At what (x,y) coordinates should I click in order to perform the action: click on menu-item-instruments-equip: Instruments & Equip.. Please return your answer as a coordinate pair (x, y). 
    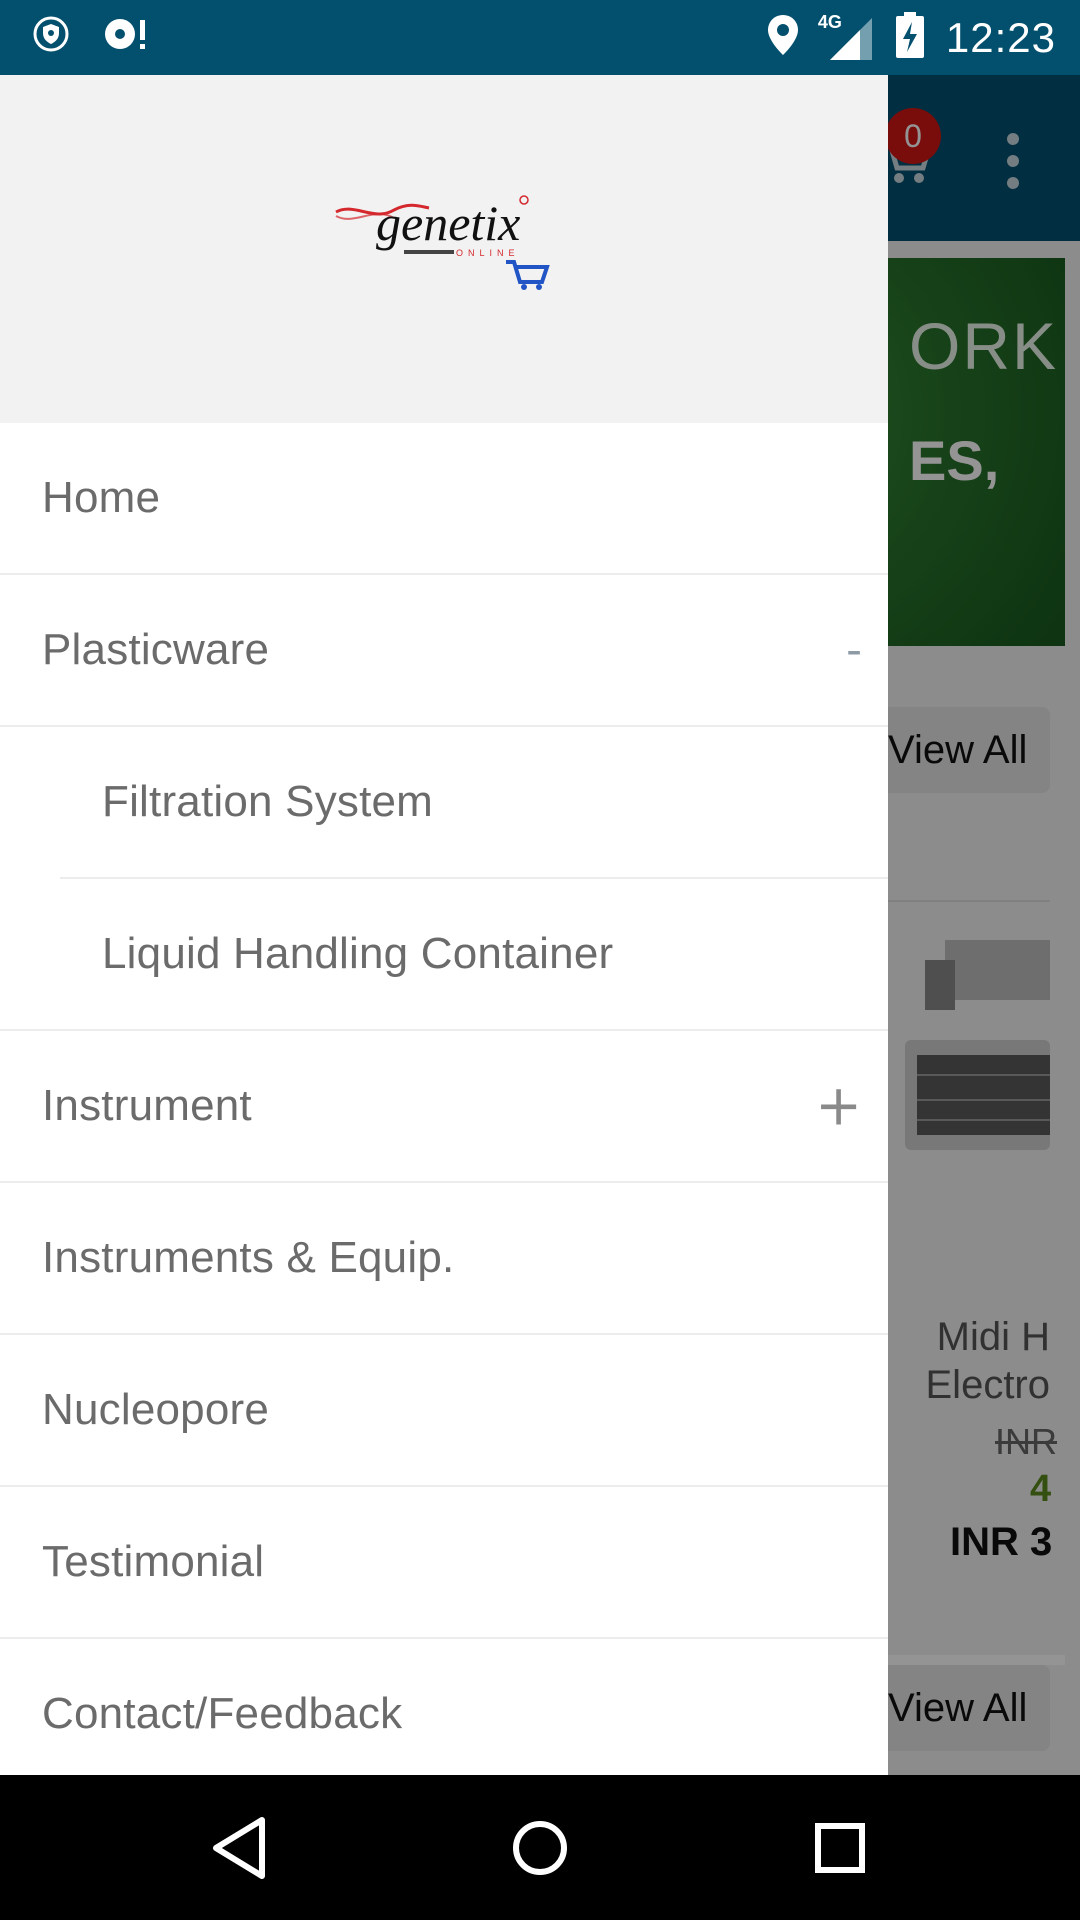
    Looking at the image, I should click on (444, 1259).